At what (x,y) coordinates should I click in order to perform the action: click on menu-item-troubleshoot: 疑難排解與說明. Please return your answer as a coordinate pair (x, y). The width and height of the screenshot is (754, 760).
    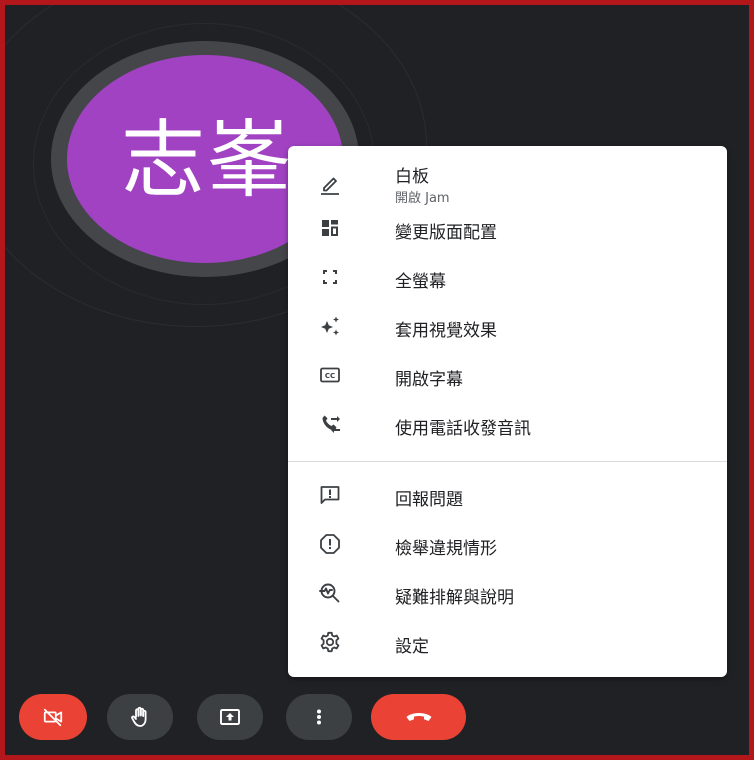
    Looking at the image, I should click on (507, 593).